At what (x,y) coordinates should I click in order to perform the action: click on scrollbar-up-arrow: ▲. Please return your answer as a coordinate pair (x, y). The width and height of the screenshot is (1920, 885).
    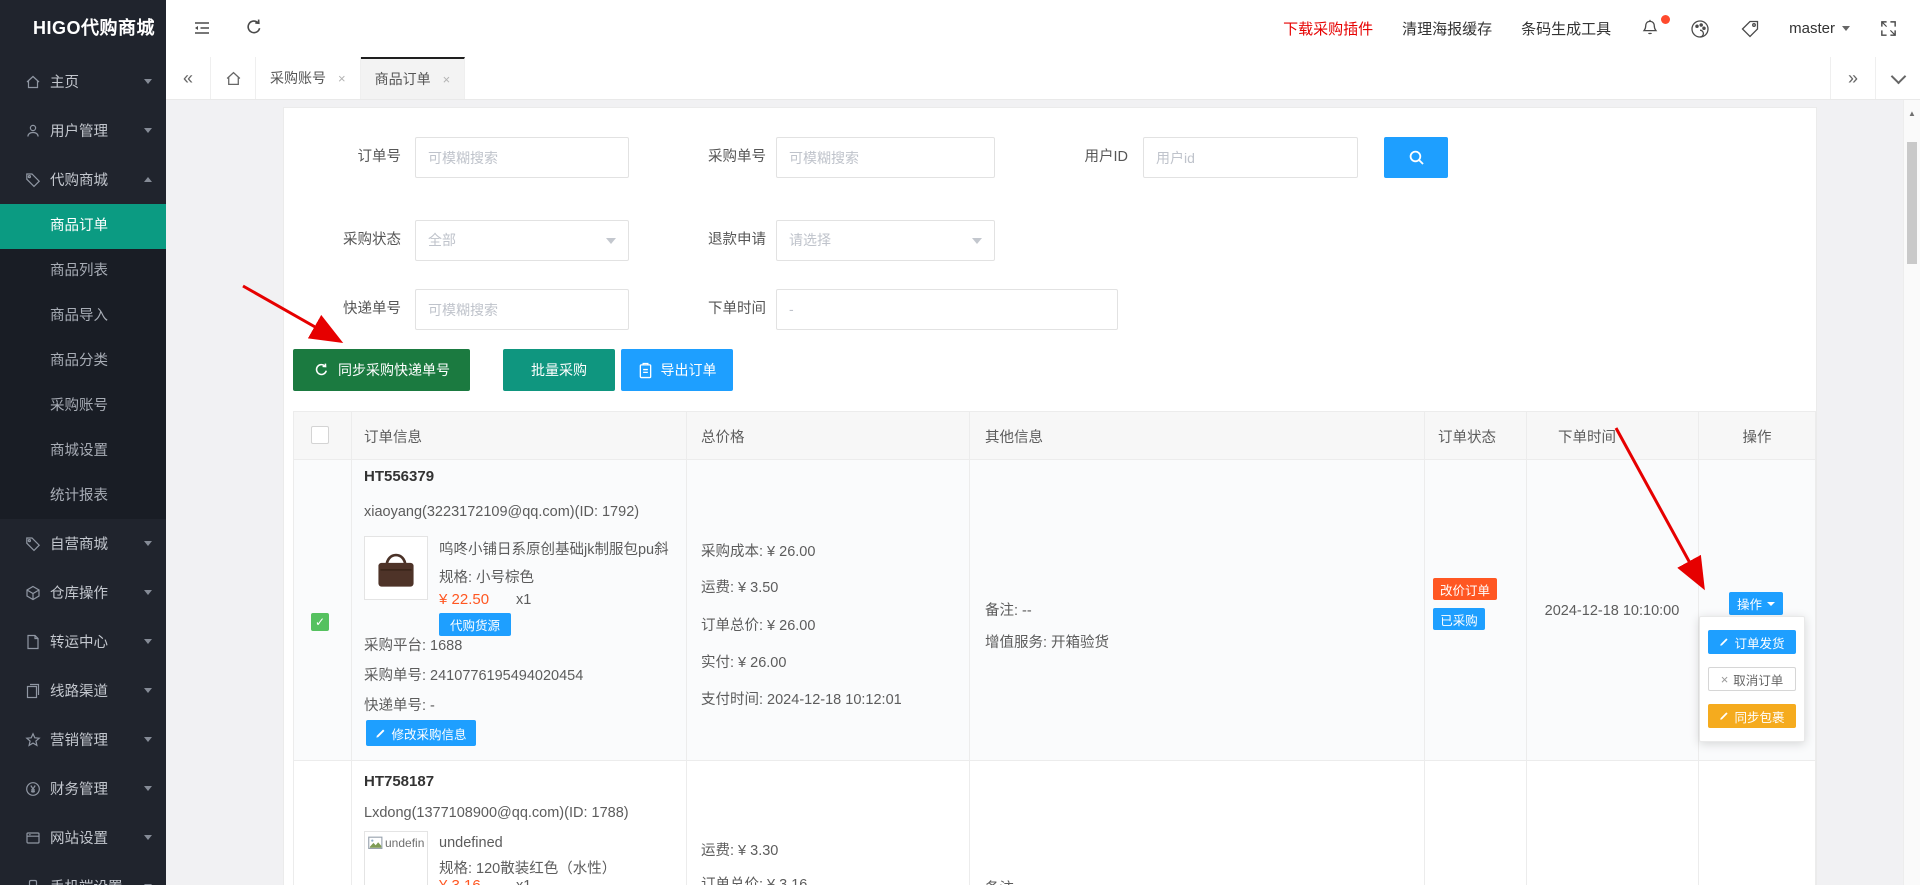
    Looking at the image, I should click on (1912, 113).